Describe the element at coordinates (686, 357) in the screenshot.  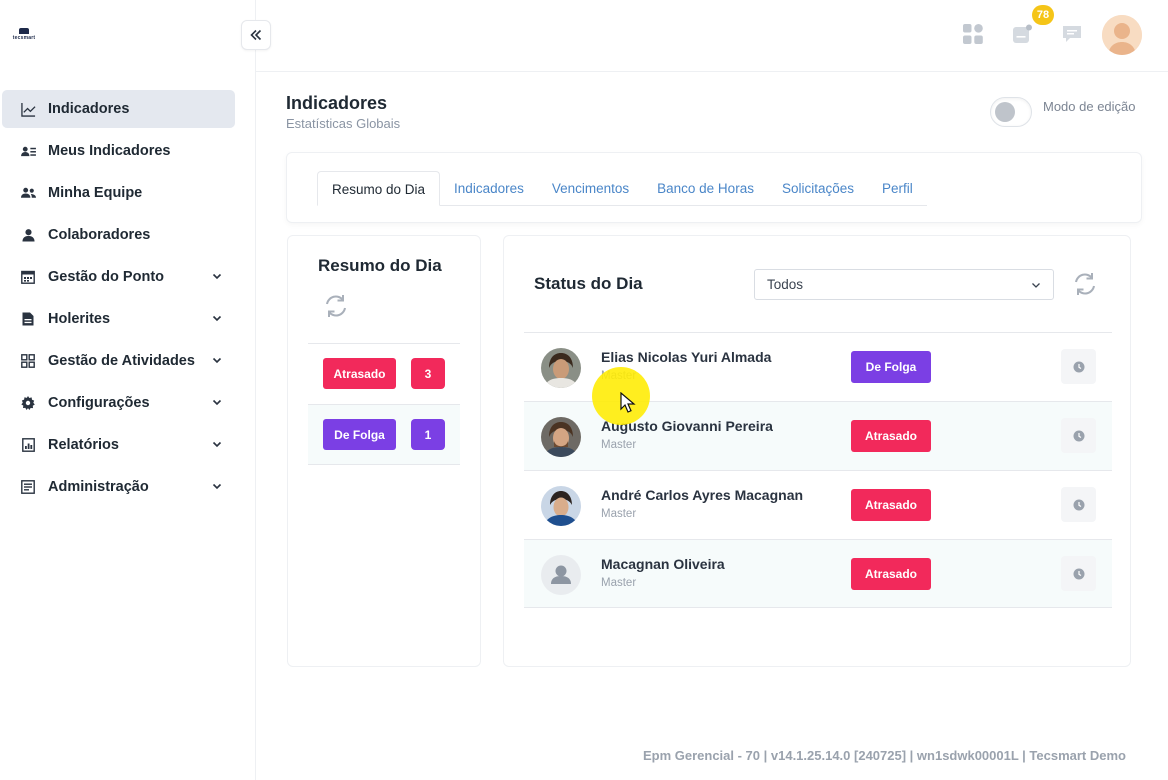
I see `person-name: Elias Nicolas Yuri Almada` at that location.